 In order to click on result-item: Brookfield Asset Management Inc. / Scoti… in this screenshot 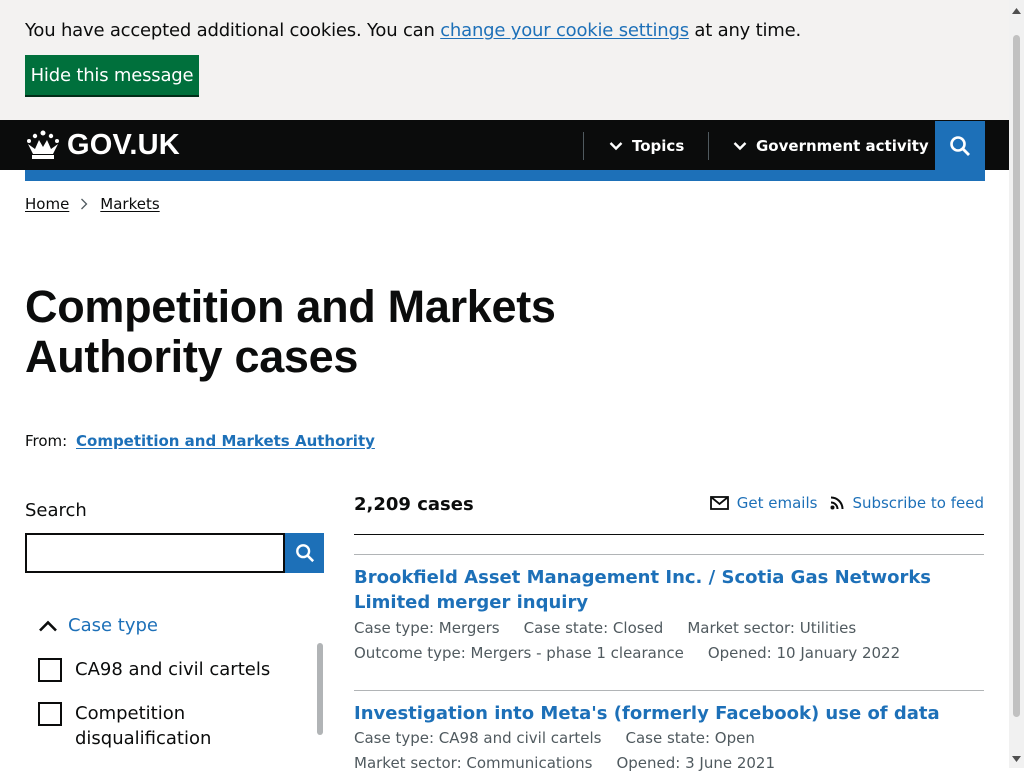, I will do `click(669, 615)`.